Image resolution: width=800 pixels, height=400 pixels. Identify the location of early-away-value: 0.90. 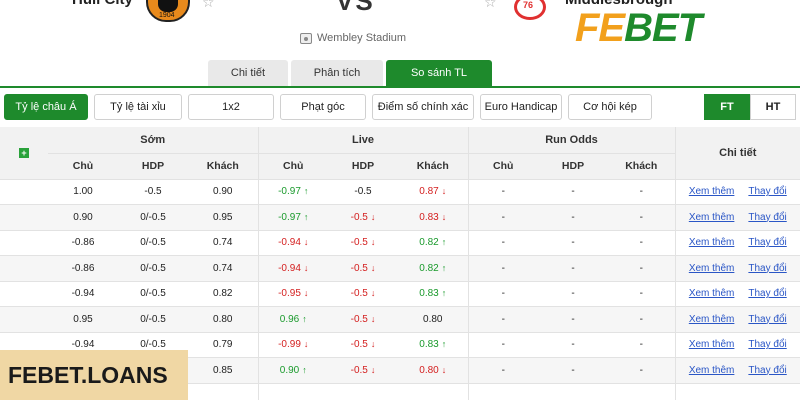
(223, 192).